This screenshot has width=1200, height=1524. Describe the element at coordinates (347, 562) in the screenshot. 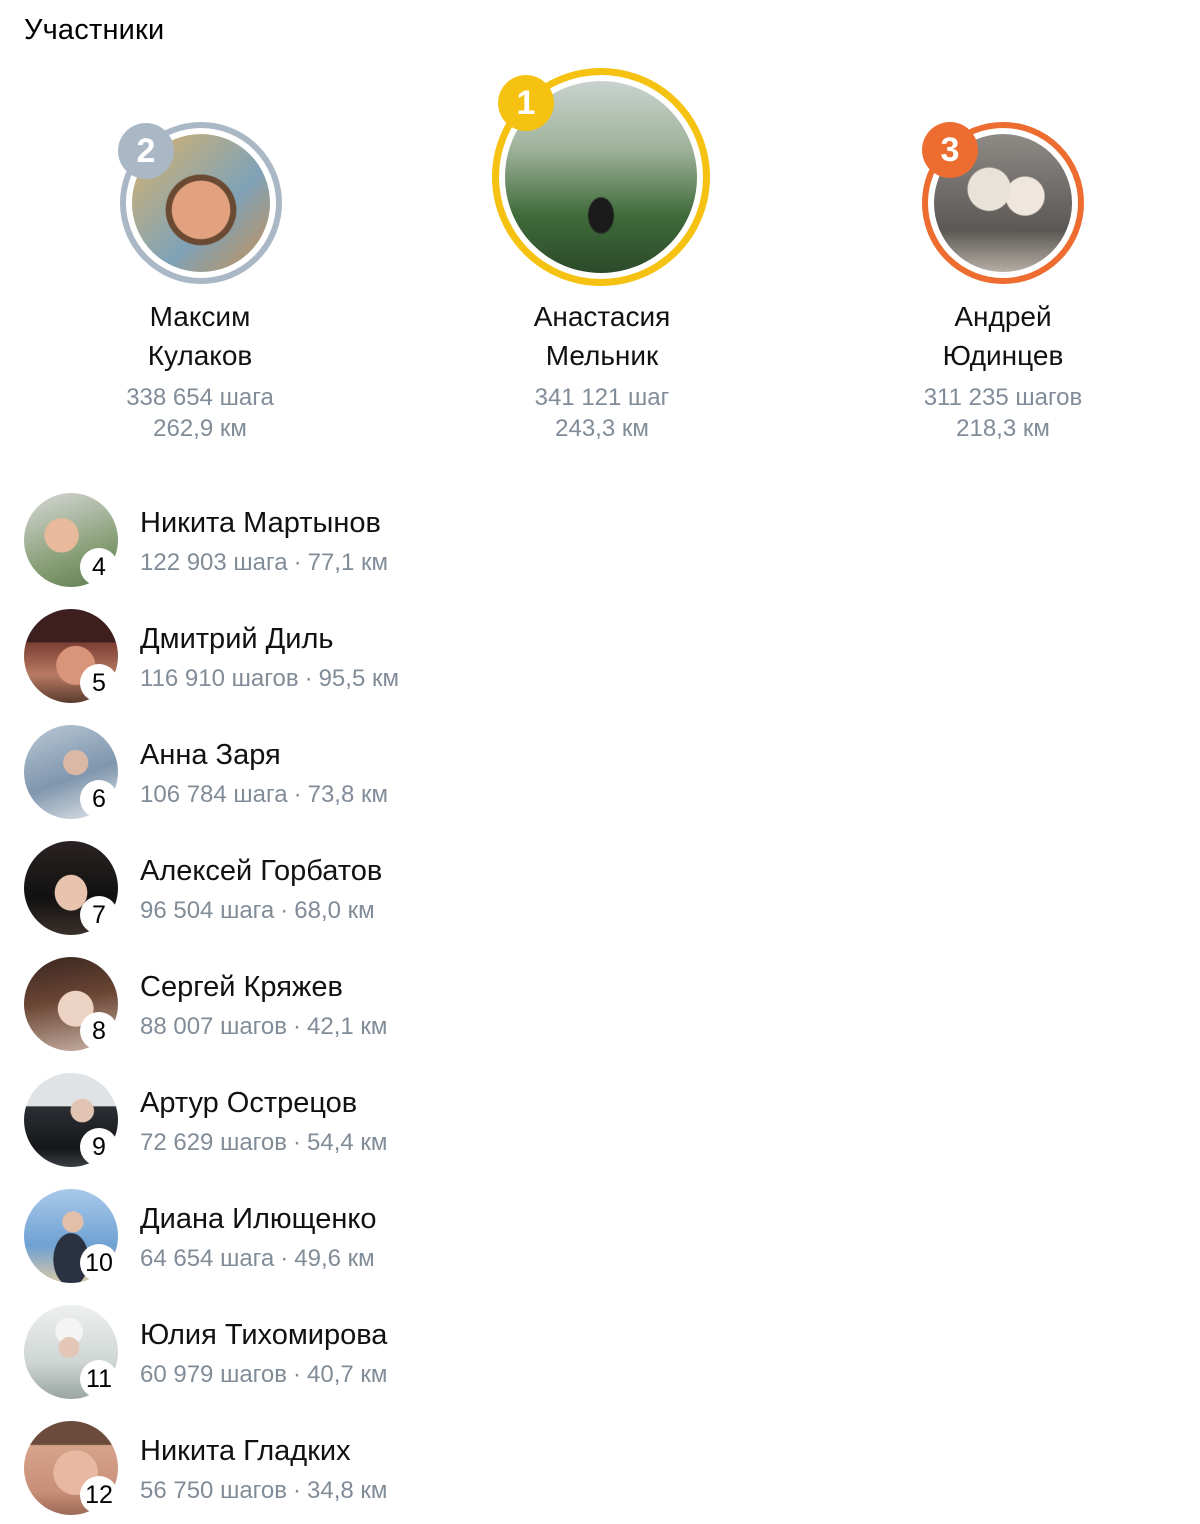

I see `participant-distance: 77,1 км` at that location.